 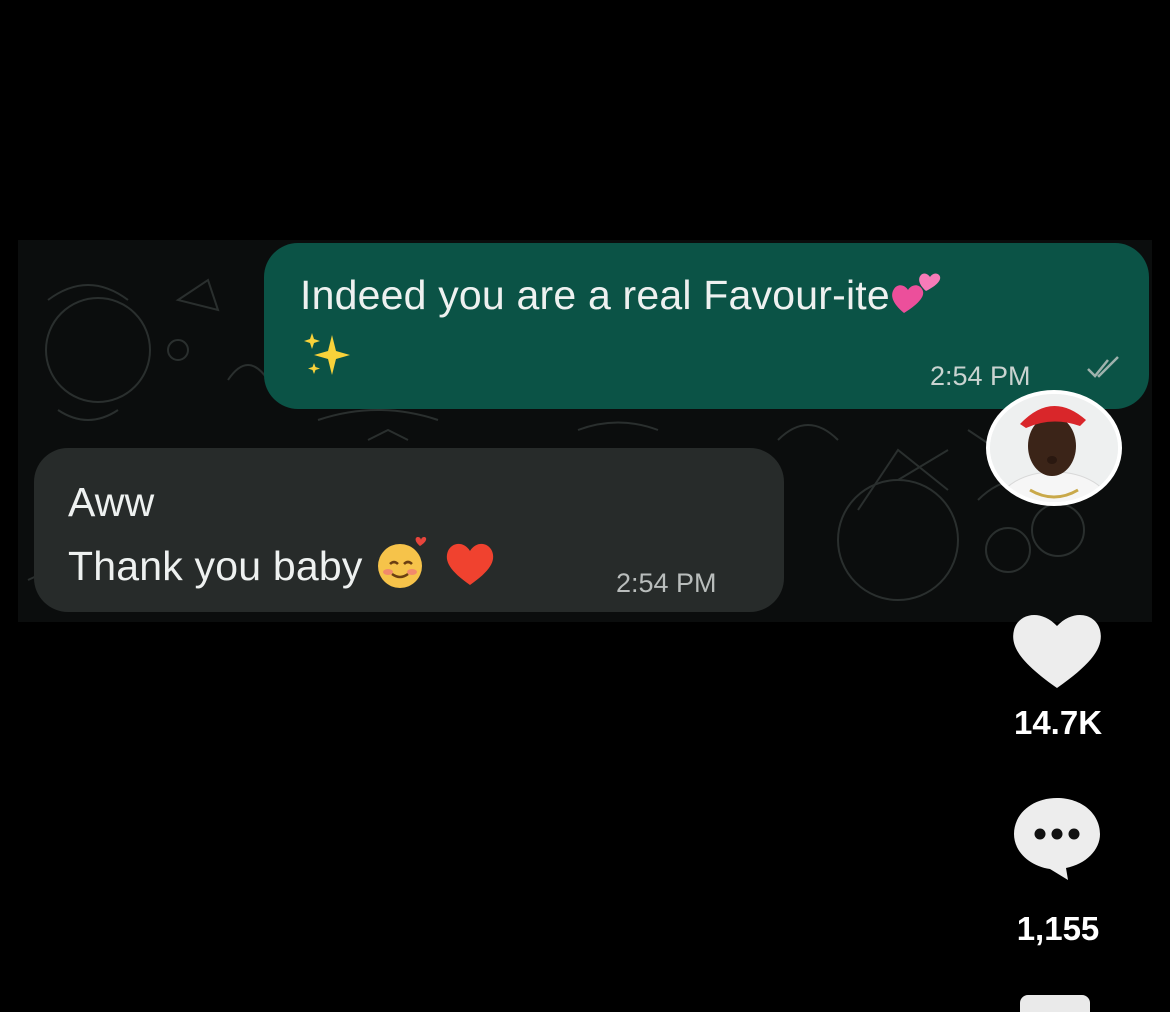 I want to click on incoming-message-line2: Thank you baby, so click(x=282, y=569).